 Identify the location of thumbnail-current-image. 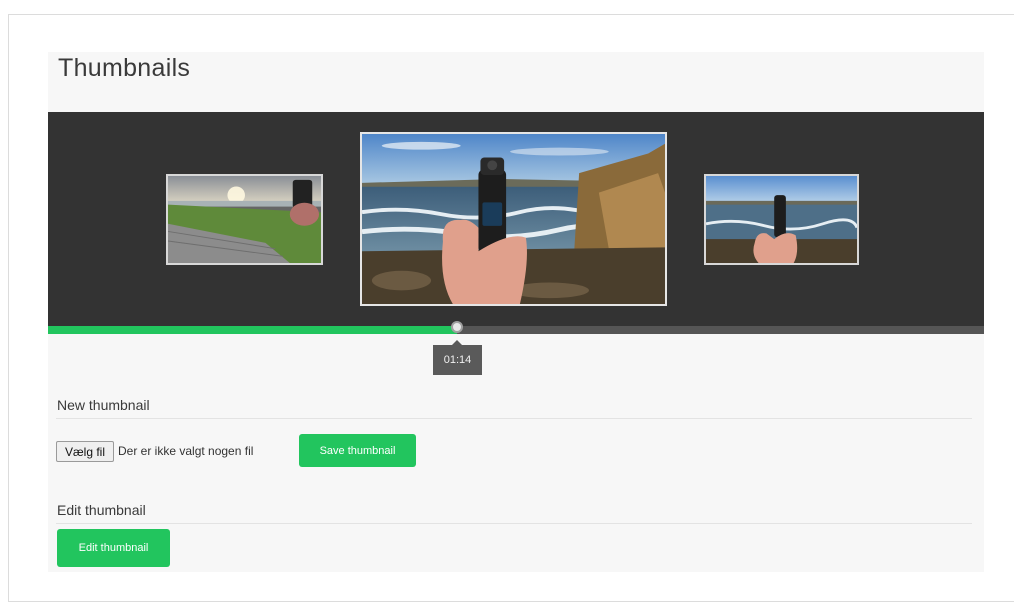
(513, 219).